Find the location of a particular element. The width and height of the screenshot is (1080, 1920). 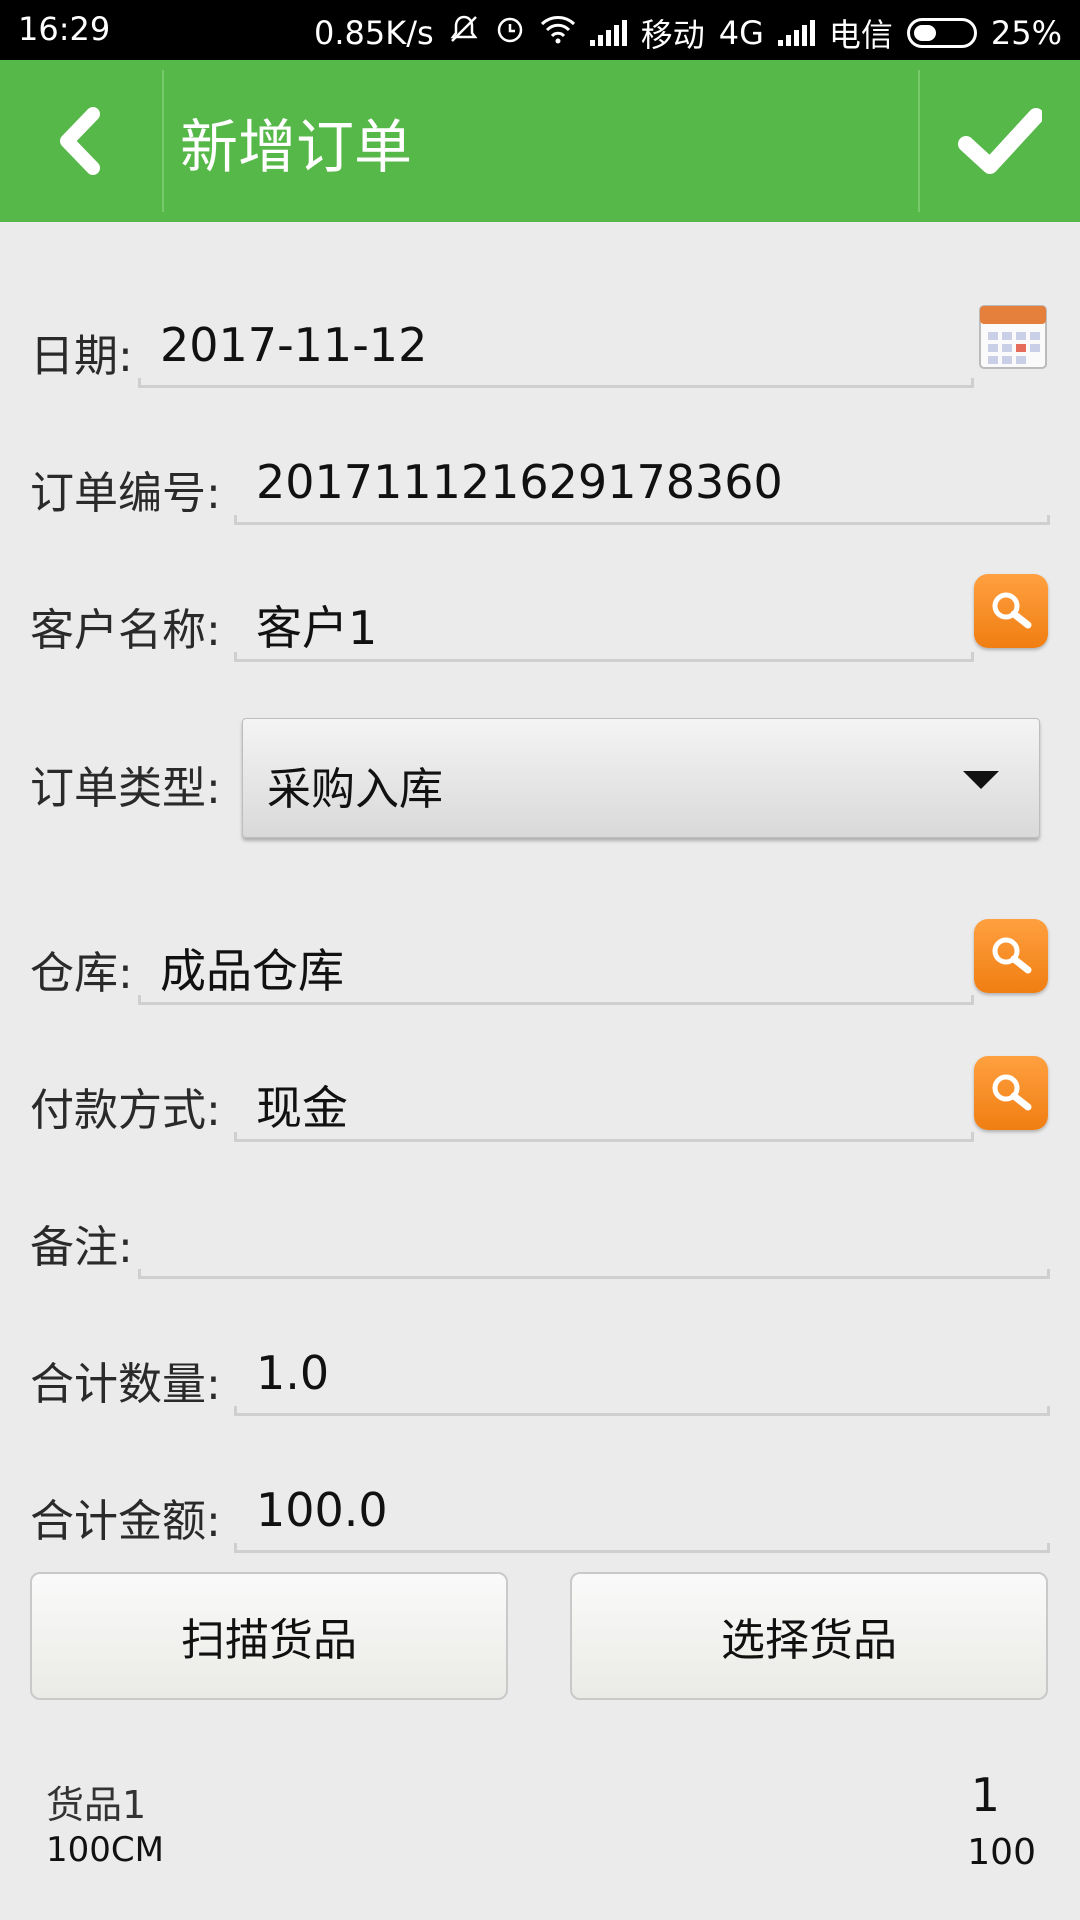

total-qty-row: 合计数量: 1.0 is located at coordinates (540, 1381).